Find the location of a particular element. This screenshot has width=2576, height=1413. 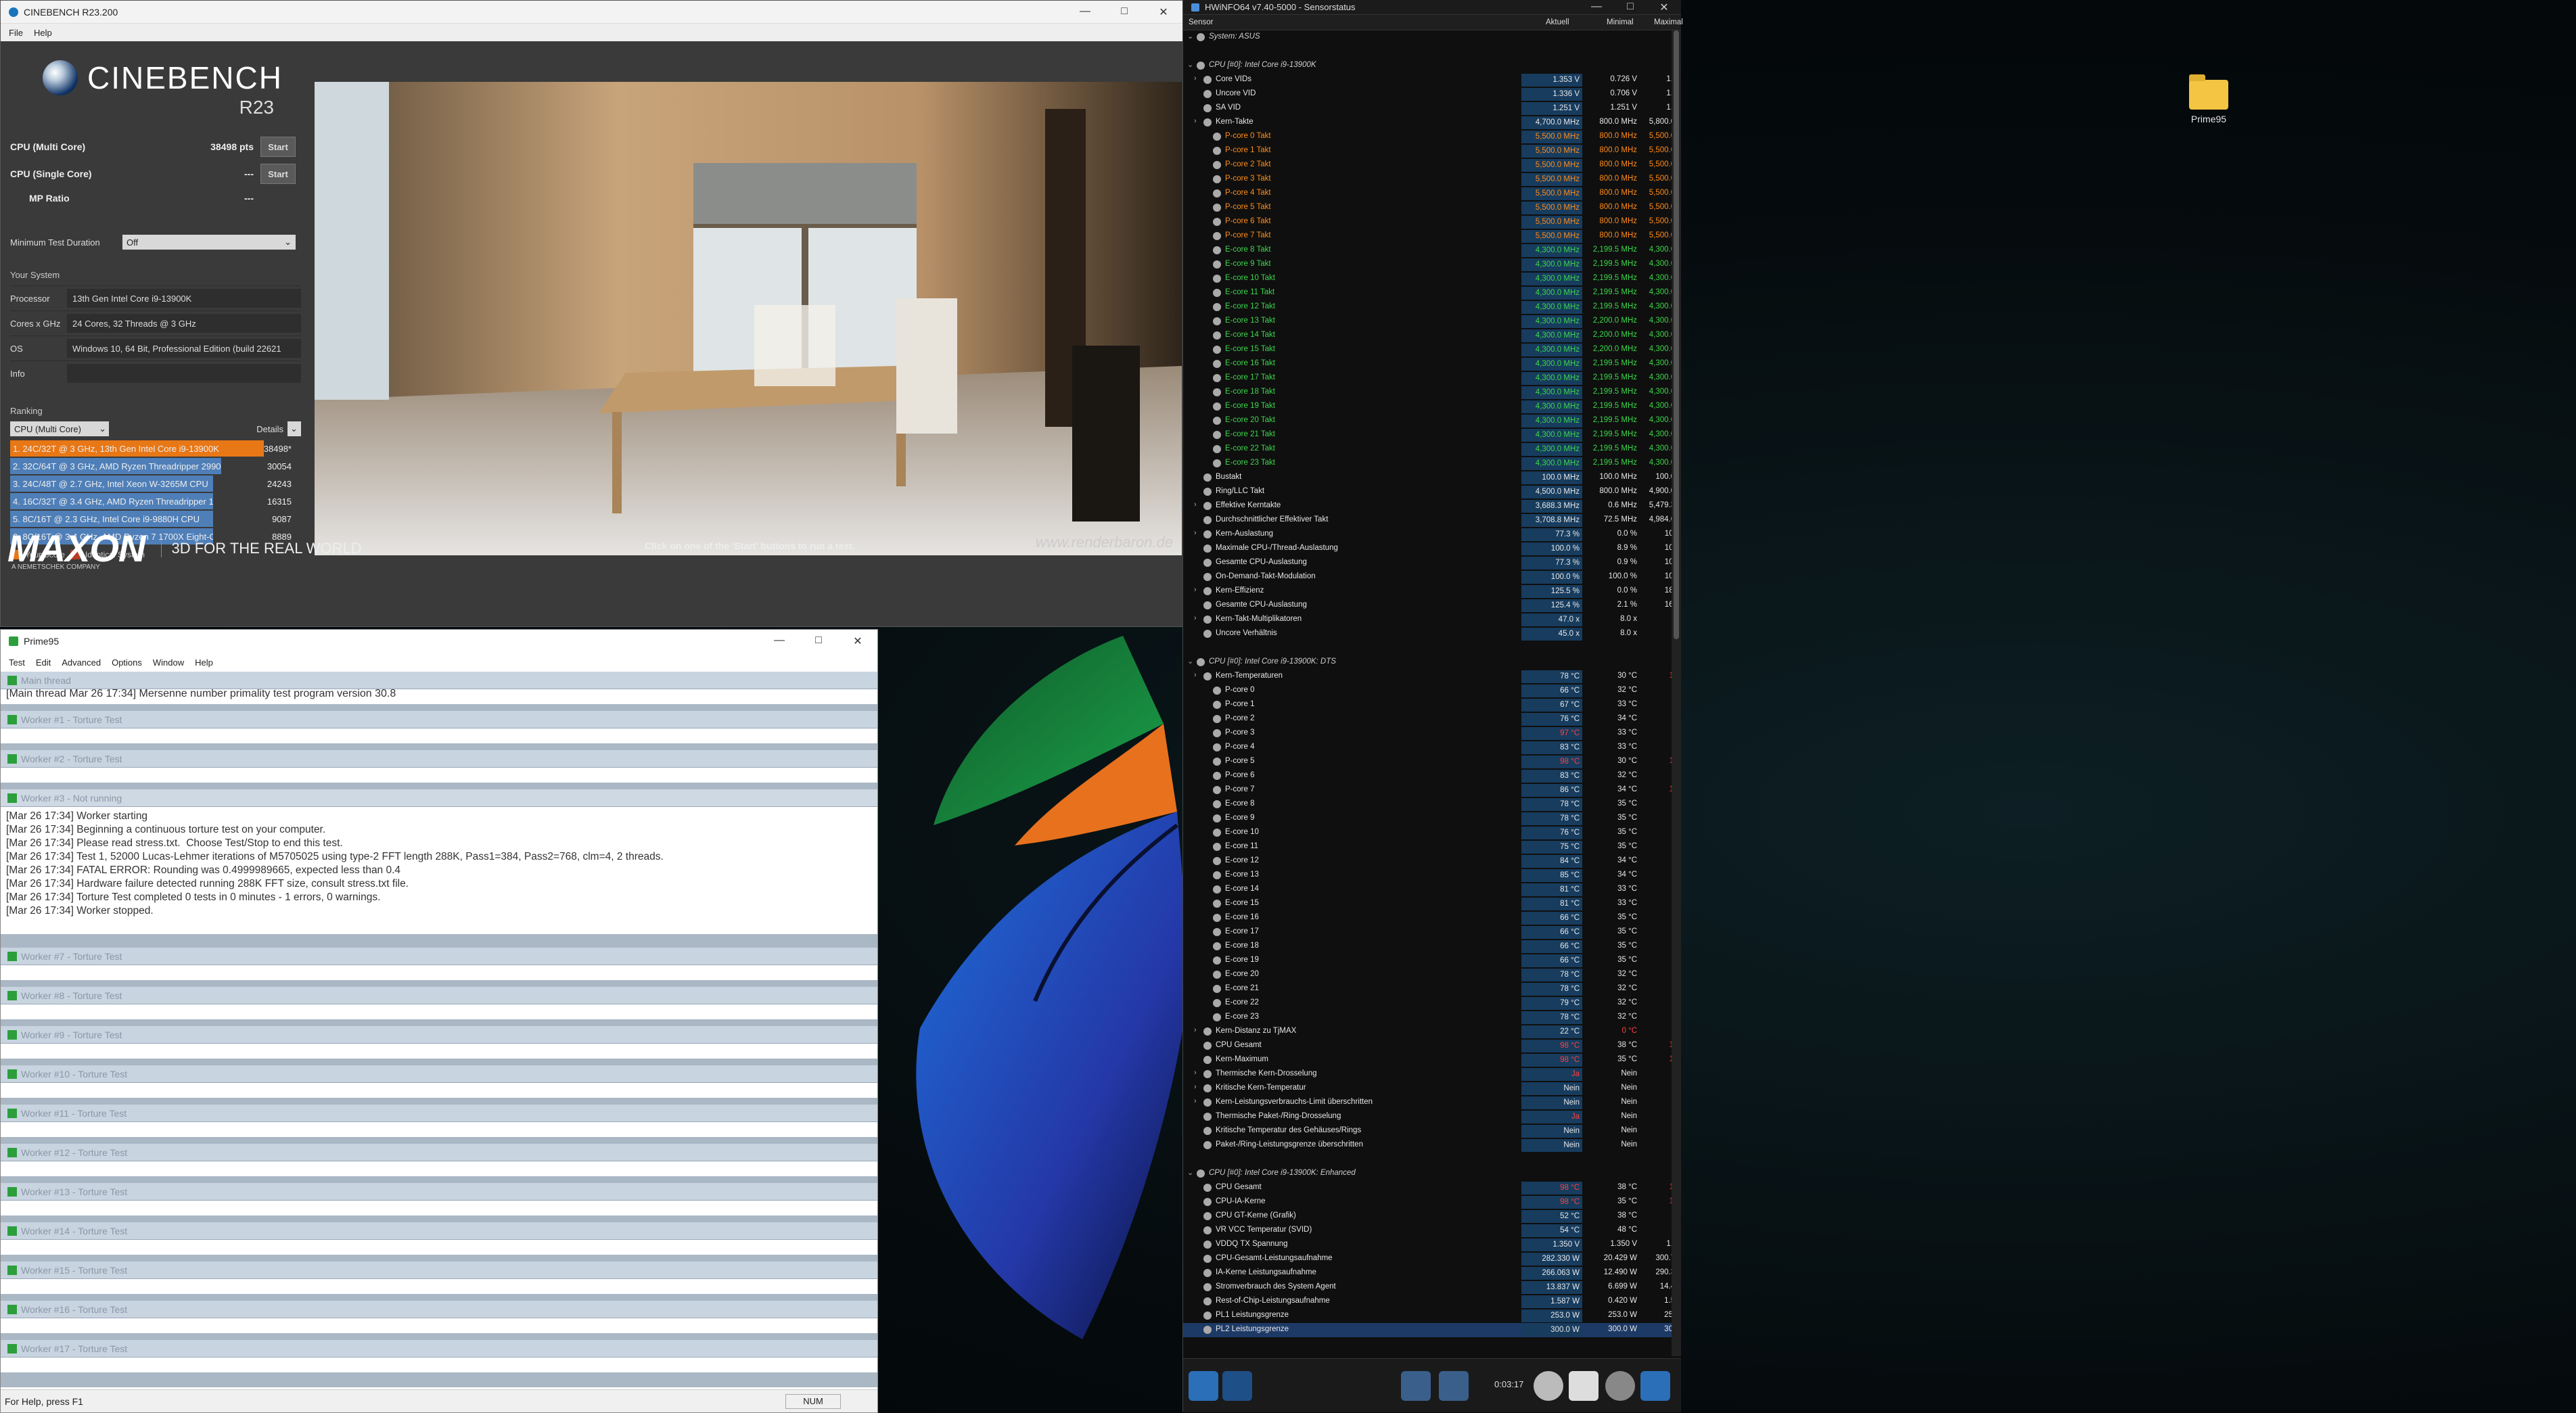

close-icon: ✕ is located at coordinates (1163, 12).